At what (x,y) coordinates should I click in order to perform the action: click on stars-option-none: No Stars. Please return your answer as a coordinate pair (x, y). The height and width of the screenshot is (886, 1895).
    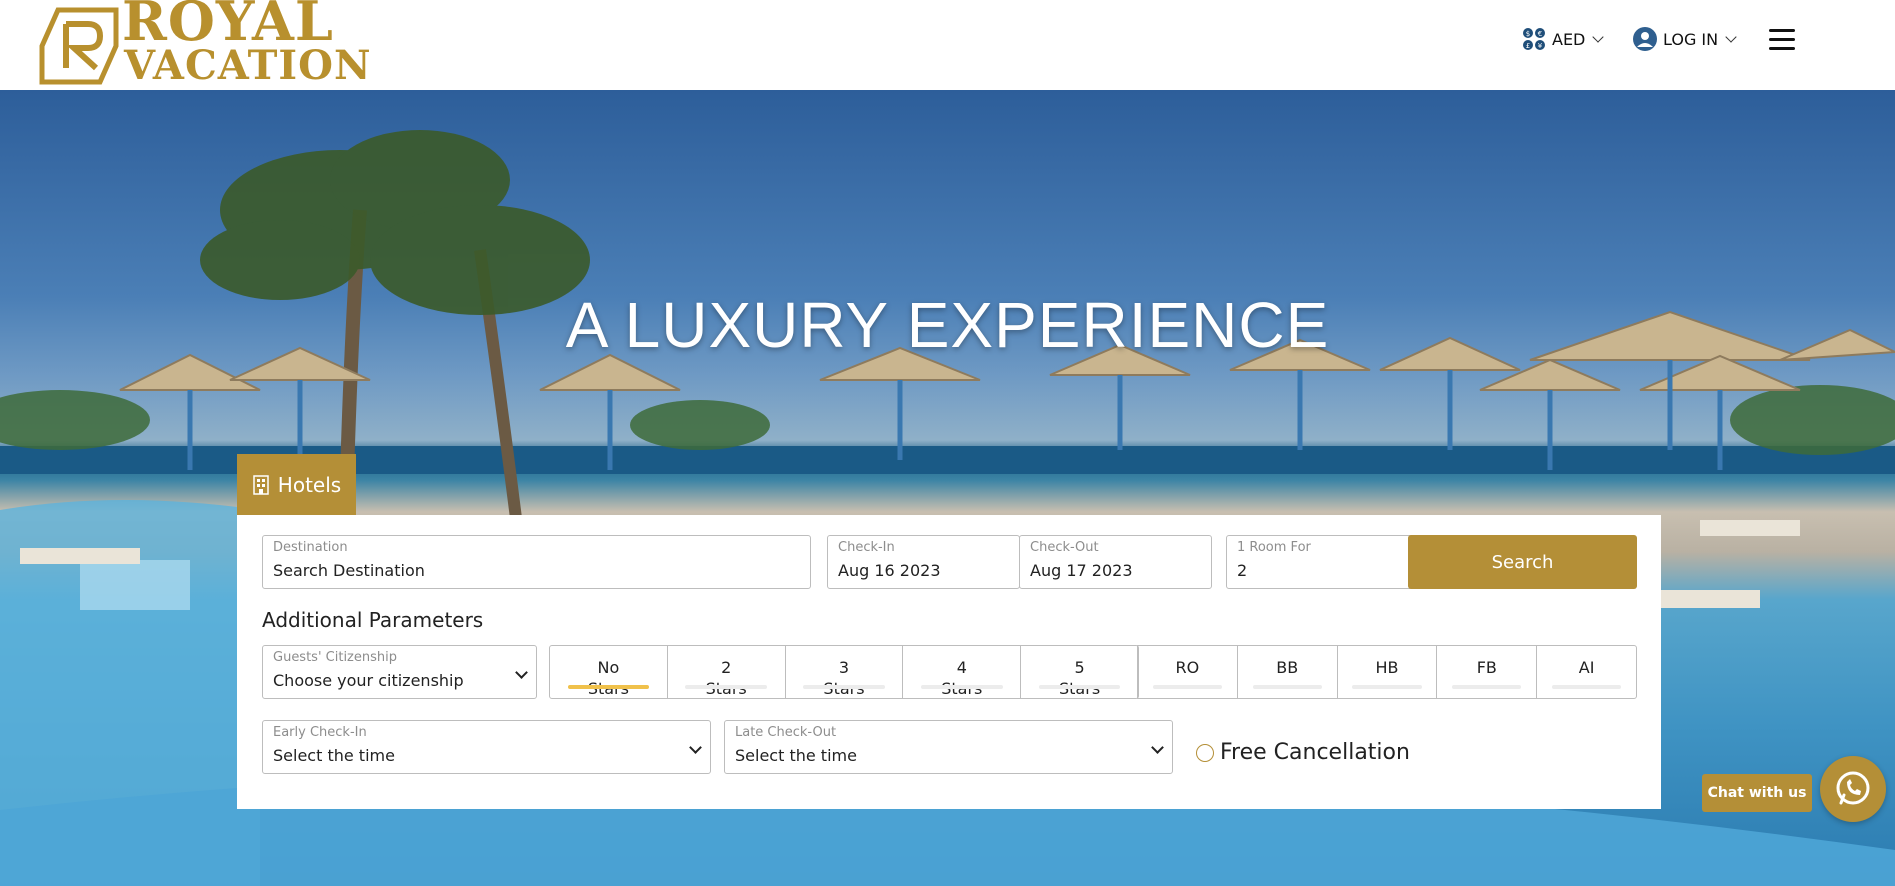
    Looking at the image, I should click on (609, 672).